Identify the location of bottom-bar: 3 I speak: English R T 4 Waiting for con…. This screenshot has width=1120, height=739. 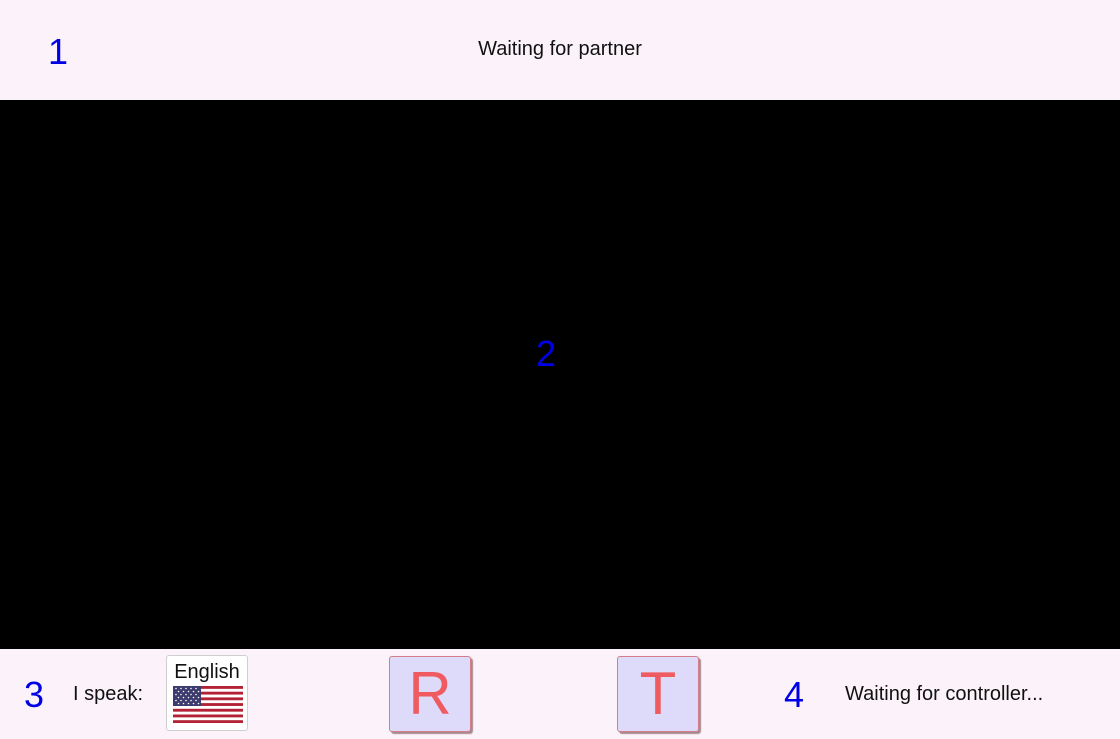
(560, 694).